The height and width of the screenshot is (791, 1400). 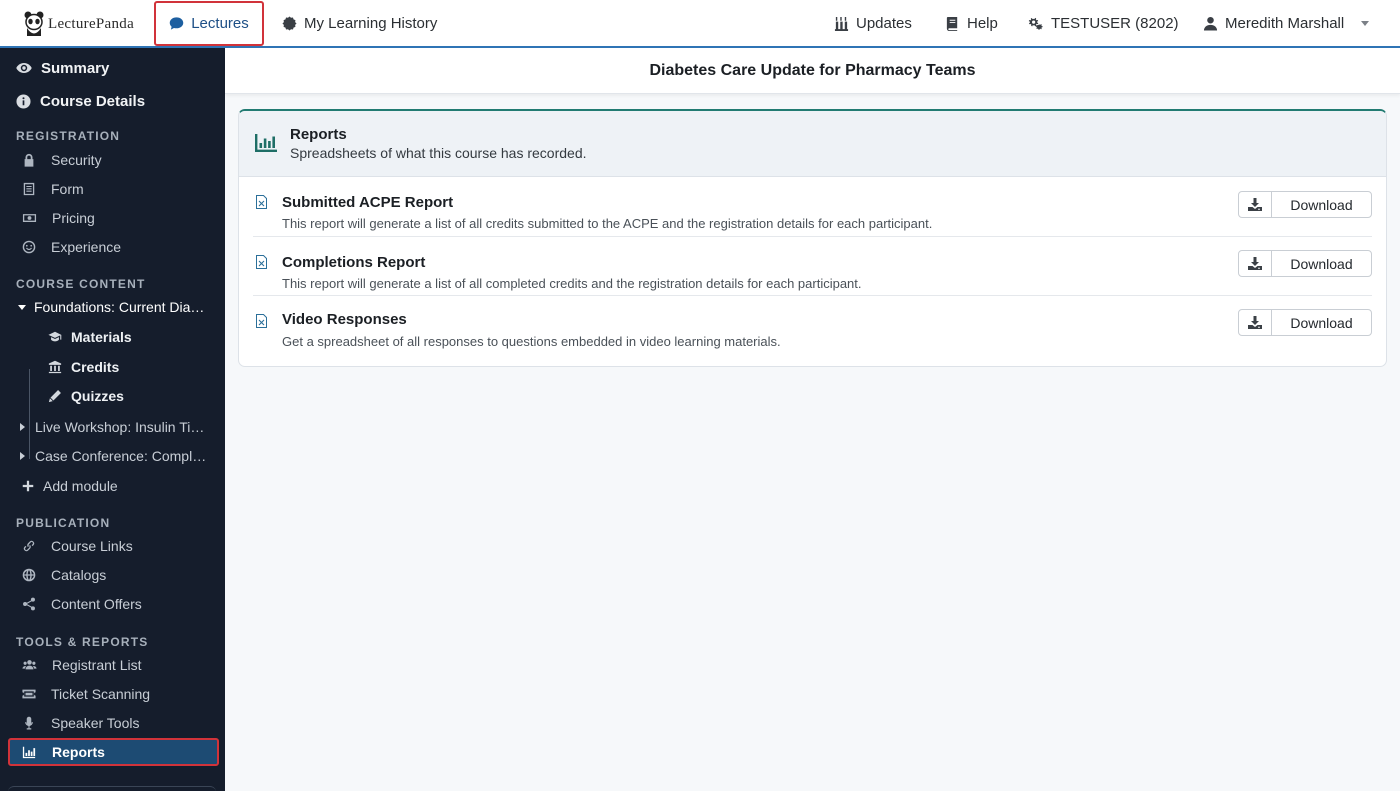 I want to click on eye-icon, so click(x=24, y=68).